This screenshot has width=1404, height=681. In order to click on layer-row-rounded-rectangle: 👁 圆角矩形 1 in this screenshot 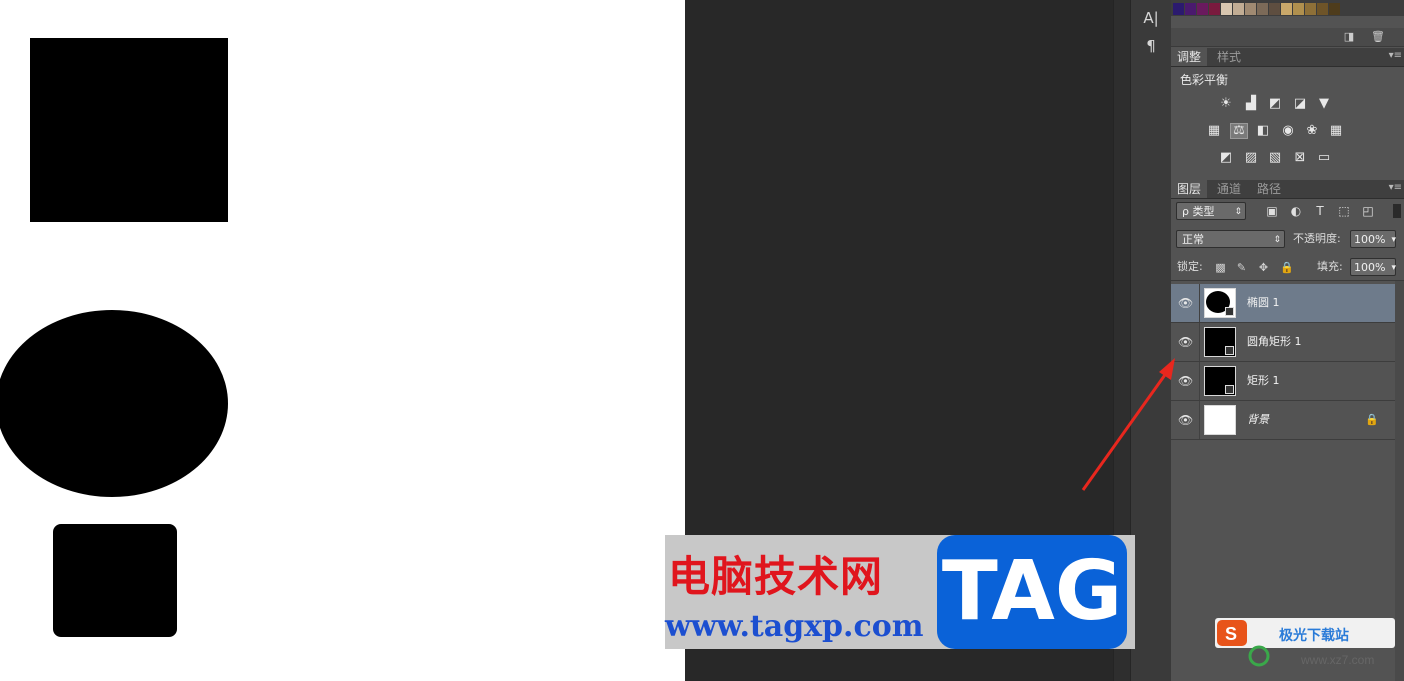, I will do `click(1283, 342)`.